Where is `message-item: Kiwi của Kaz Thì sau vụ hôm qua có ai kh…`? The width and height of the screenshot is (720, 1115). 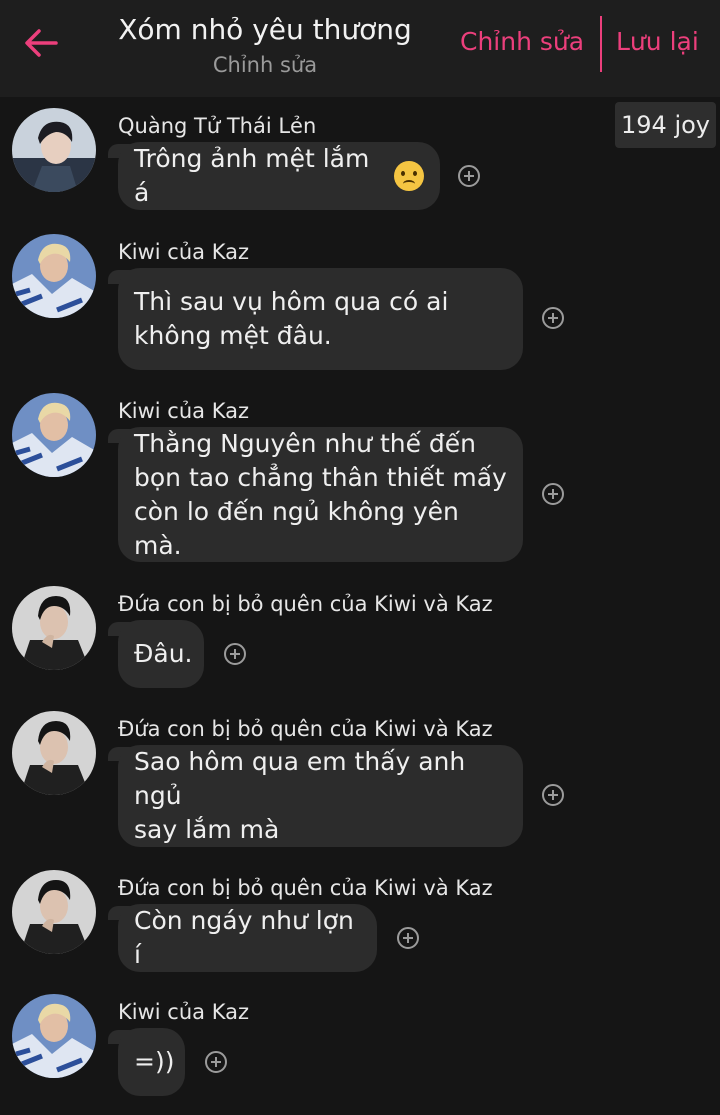 message-item: Kiwi của Kaz Thì sau vụ hôm qua có ai kh… is located at coordinates (360, 304).